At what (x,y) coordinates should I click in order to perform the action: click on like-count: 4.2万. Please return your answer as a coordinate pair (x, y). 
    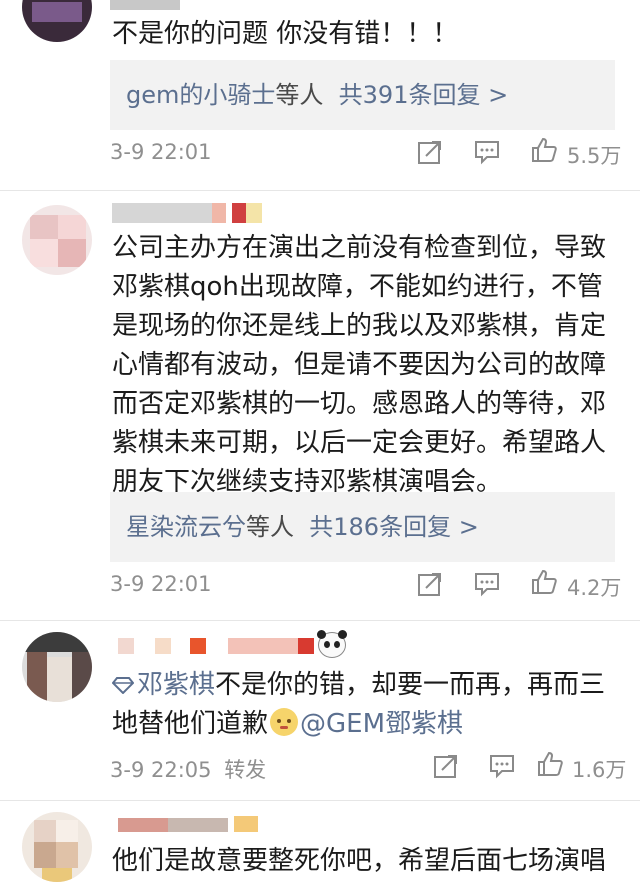
    Looking at the image, I should click on (594, 588).